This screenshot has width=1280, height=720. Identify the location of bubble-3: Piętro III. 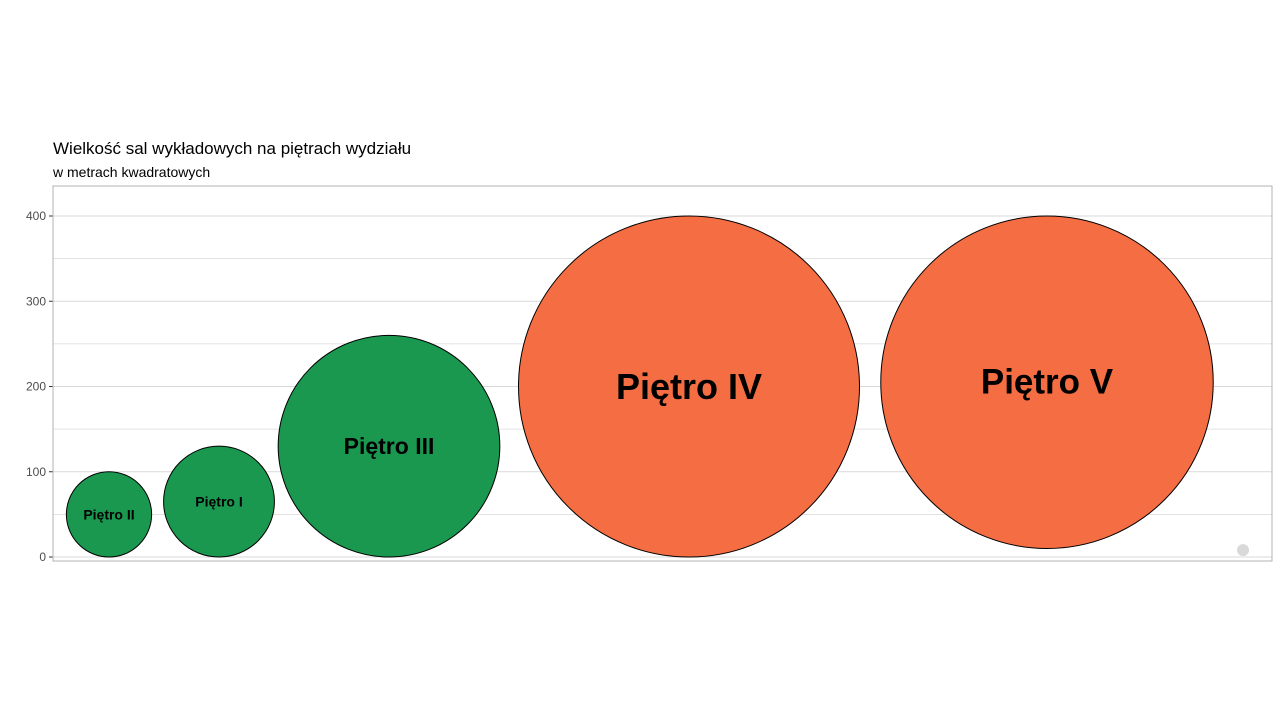
(389, 446).